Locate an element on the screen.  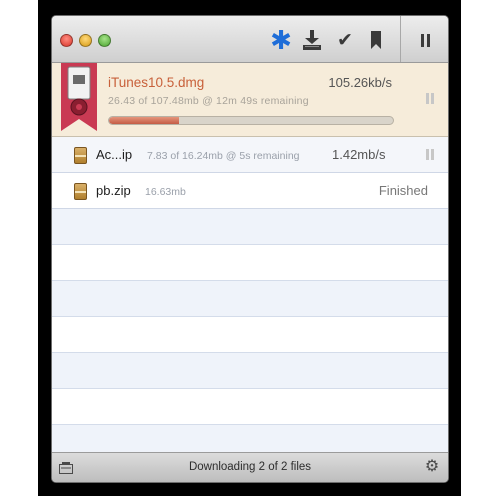
gear-icon: ⚙ is located at coordinates (432, 467).